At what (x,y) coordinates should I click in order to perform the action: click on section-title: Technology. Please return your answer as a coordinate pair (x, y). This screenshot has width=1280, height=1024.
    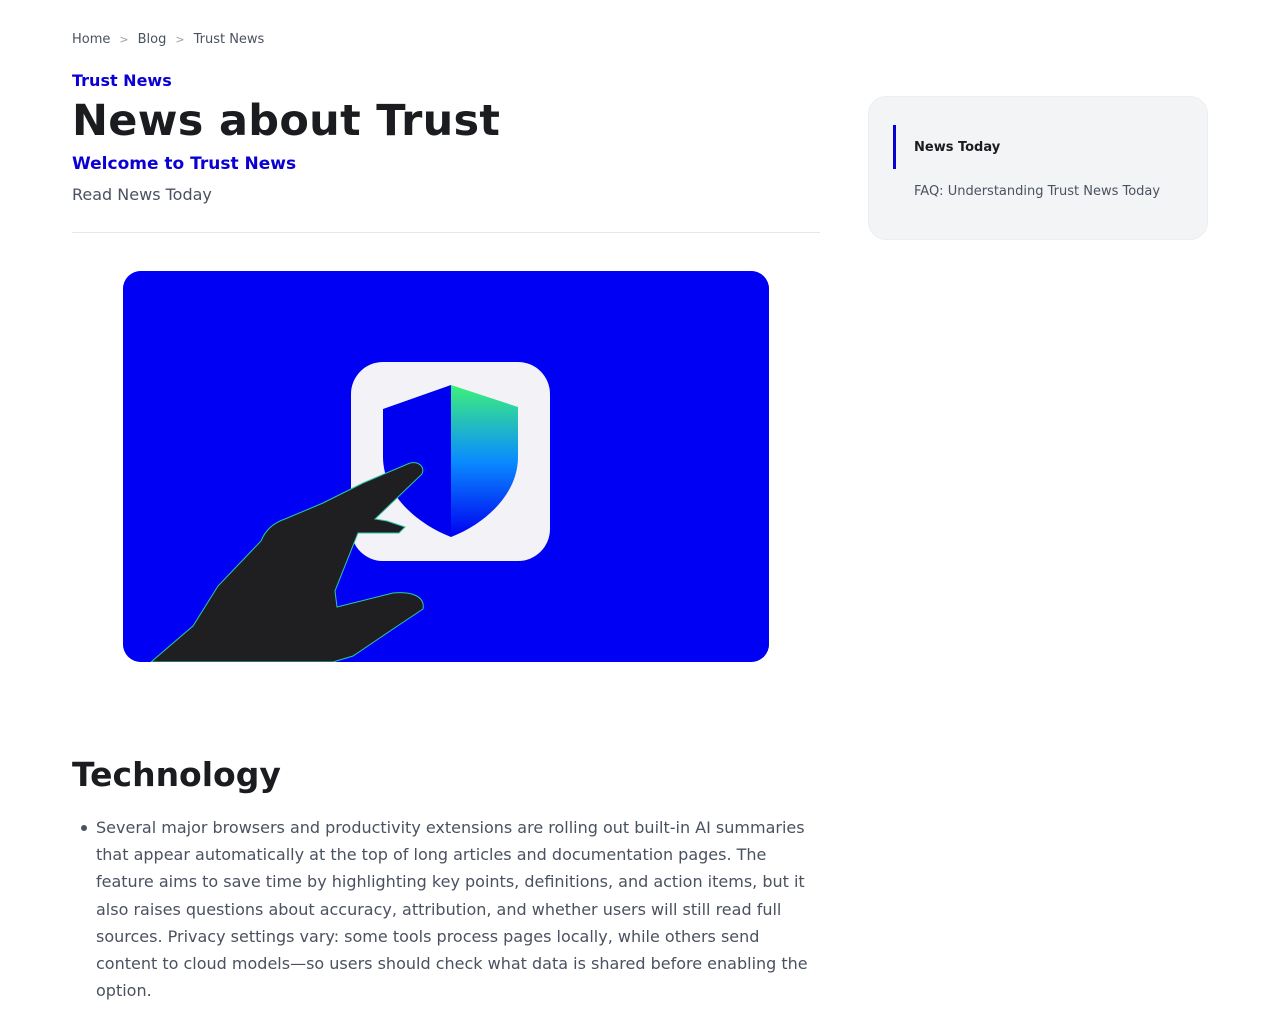
    Looking at the image, I should click on (176, 774).